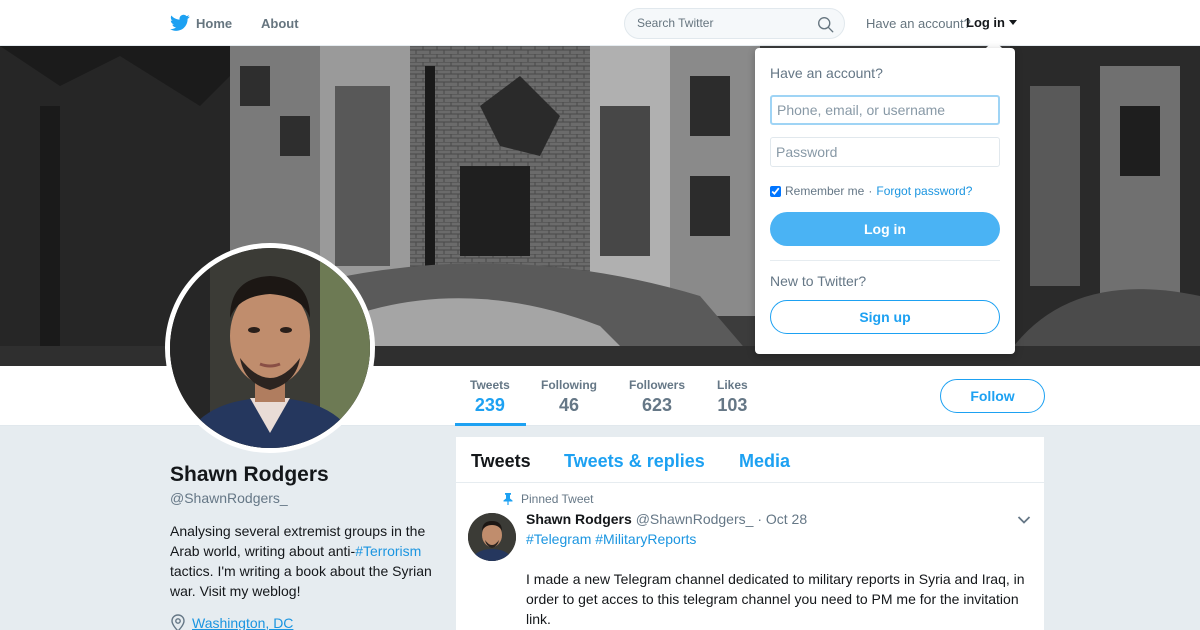 This screenshot has height=630, width=1200. I want to click on login-dropdown-toggle: Log in, so click(991, 22).